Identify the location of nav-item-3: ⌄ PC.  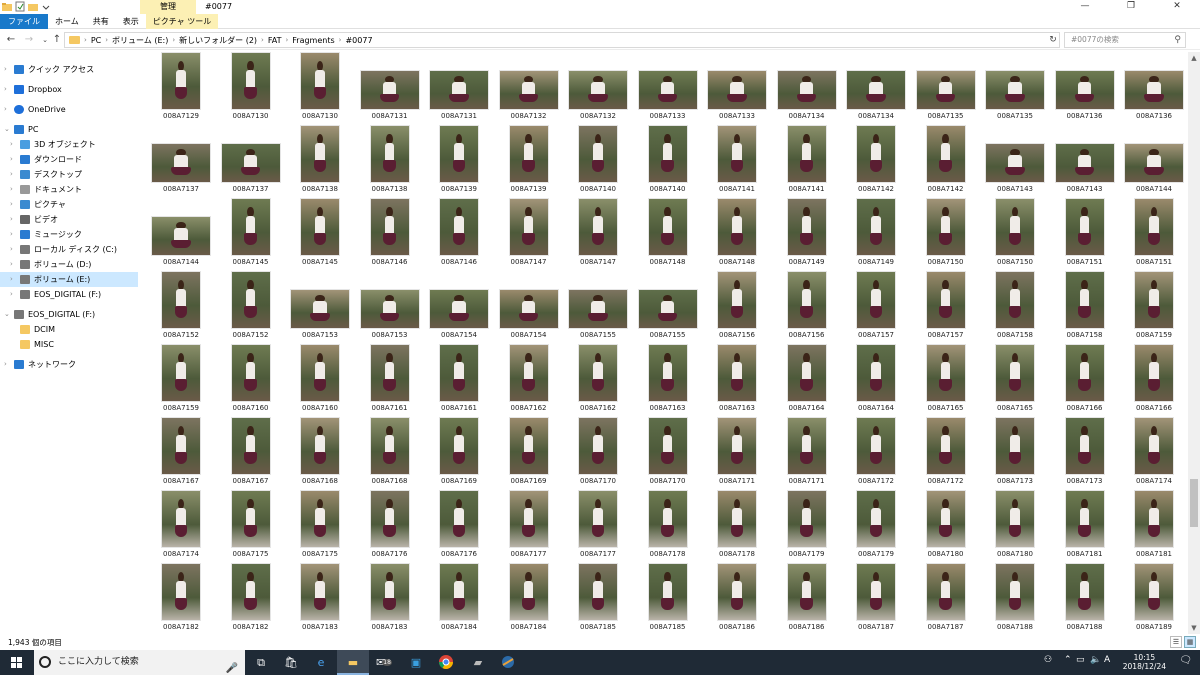
(69, 129).